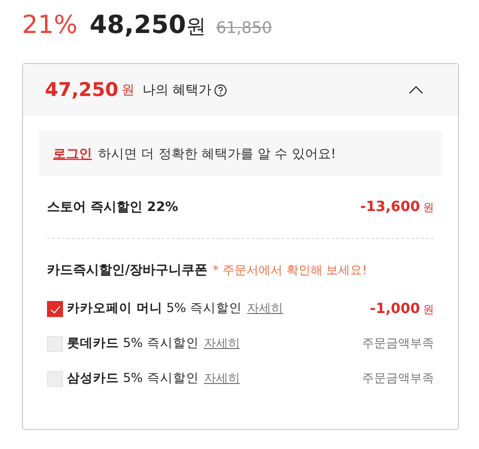 The image size is (479, 449). I want to click on card-discount-label: 삼성카드 5% 즉시할인, so click(133, 378).